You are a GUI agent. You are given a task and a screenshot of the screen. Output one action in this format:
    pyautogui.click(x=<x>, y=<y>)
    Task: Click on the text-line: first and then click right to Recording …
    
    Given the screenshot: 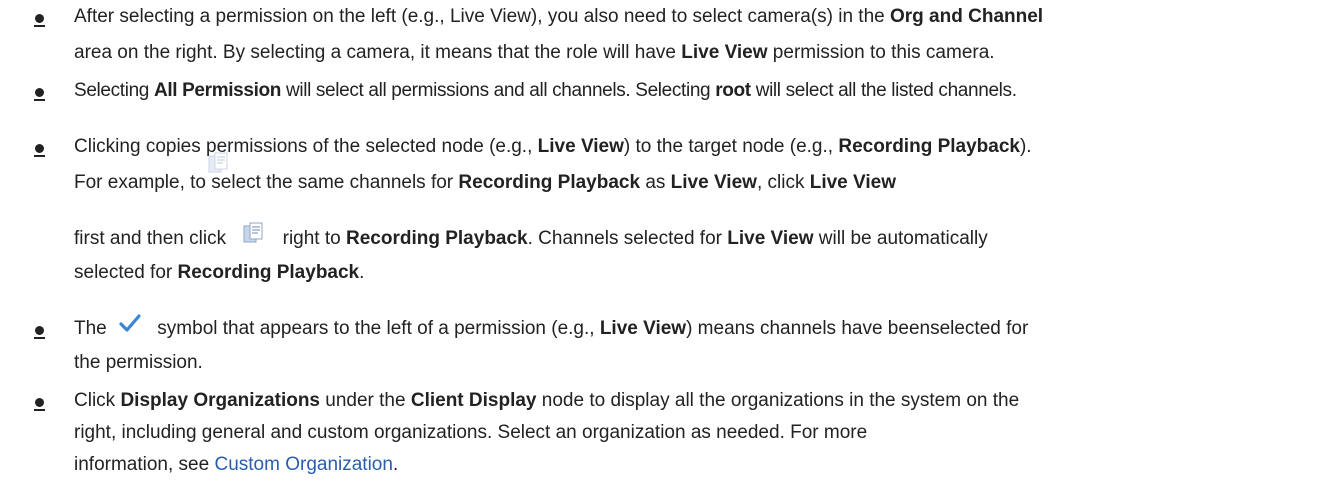 What is the action you would take?
    pyautogui.click(x=531, y=237)
    